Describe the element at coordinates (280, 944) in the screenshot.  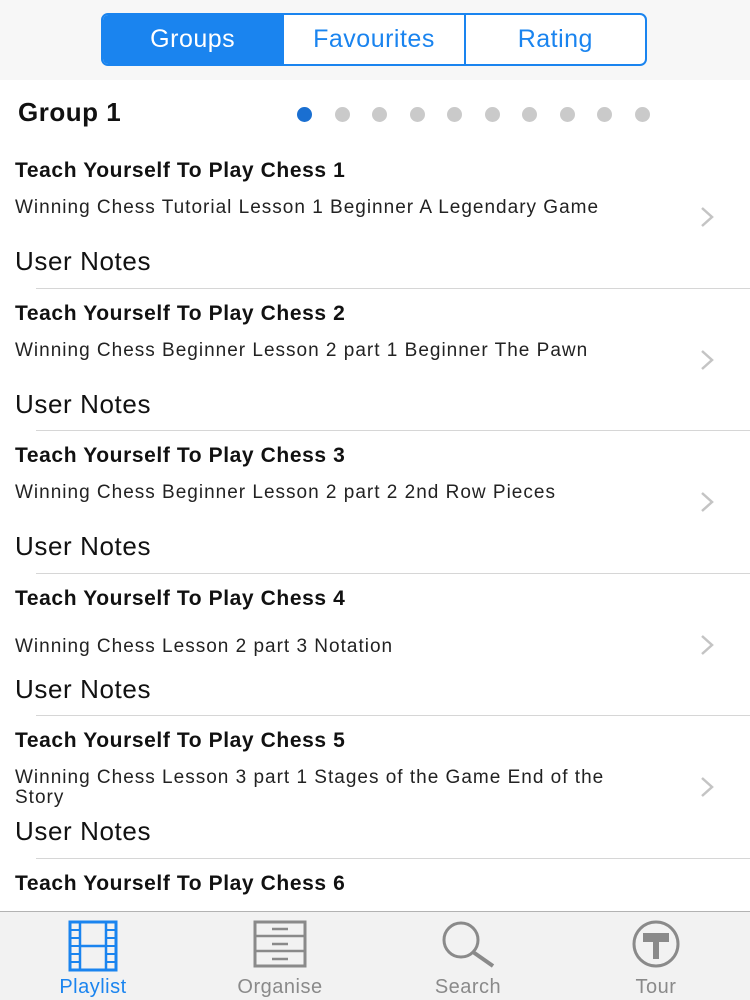
I see `organise-icon` at that location.